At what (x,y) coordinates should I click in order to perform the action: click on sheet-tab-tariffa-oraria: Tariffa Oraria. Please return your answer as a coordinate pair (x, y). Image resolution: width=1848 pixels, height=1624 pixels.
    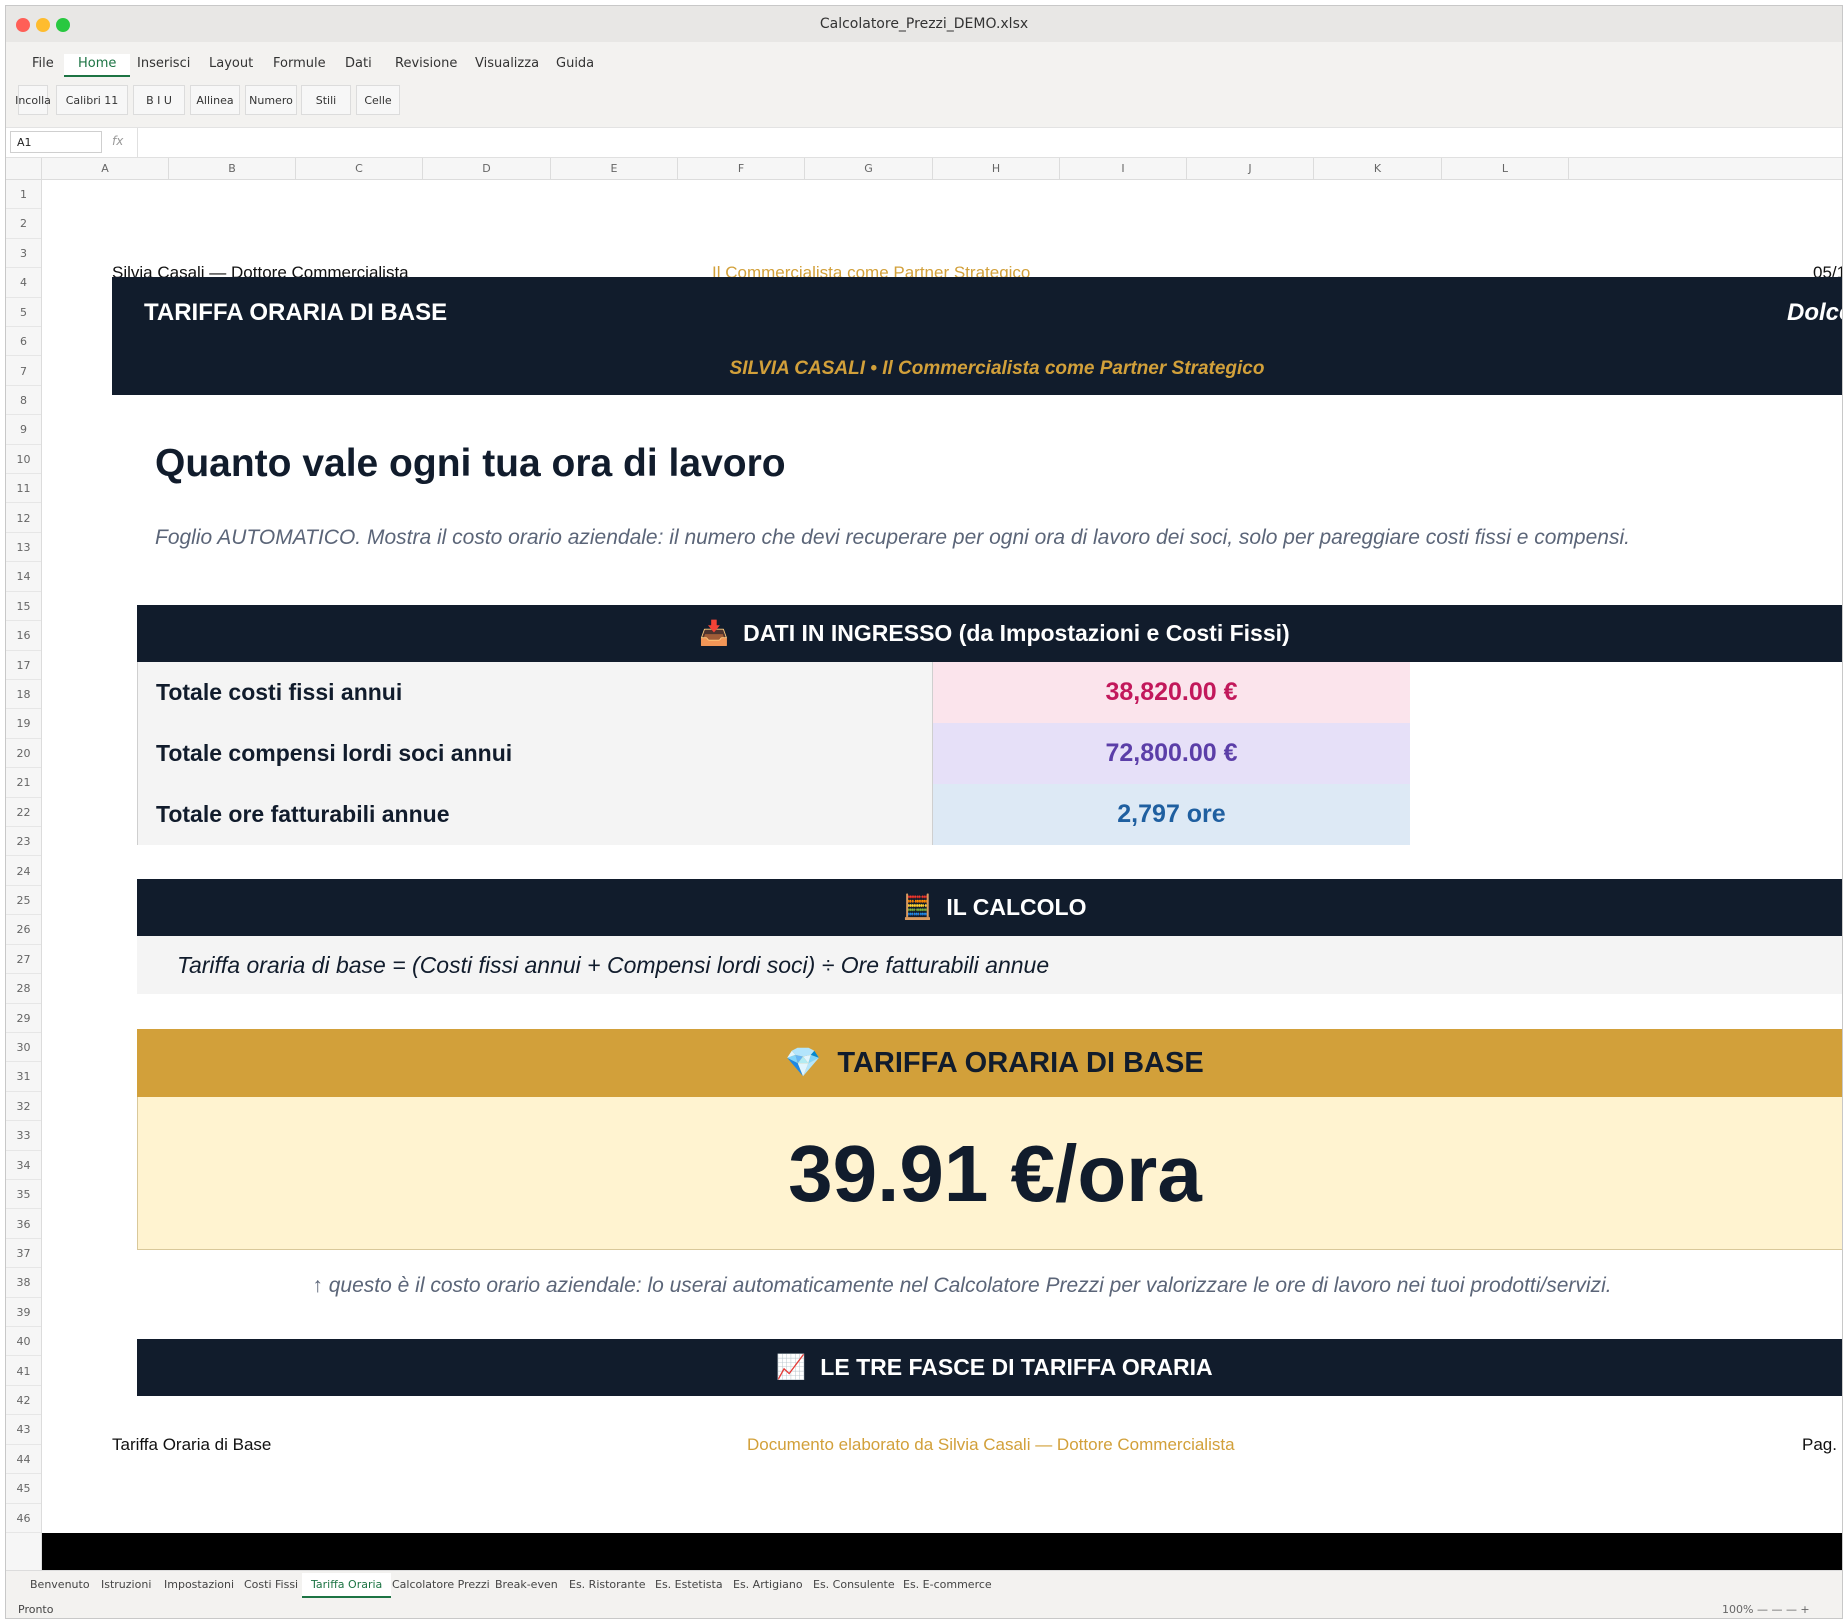
    Looking at the image, I should click on (347, 1585).